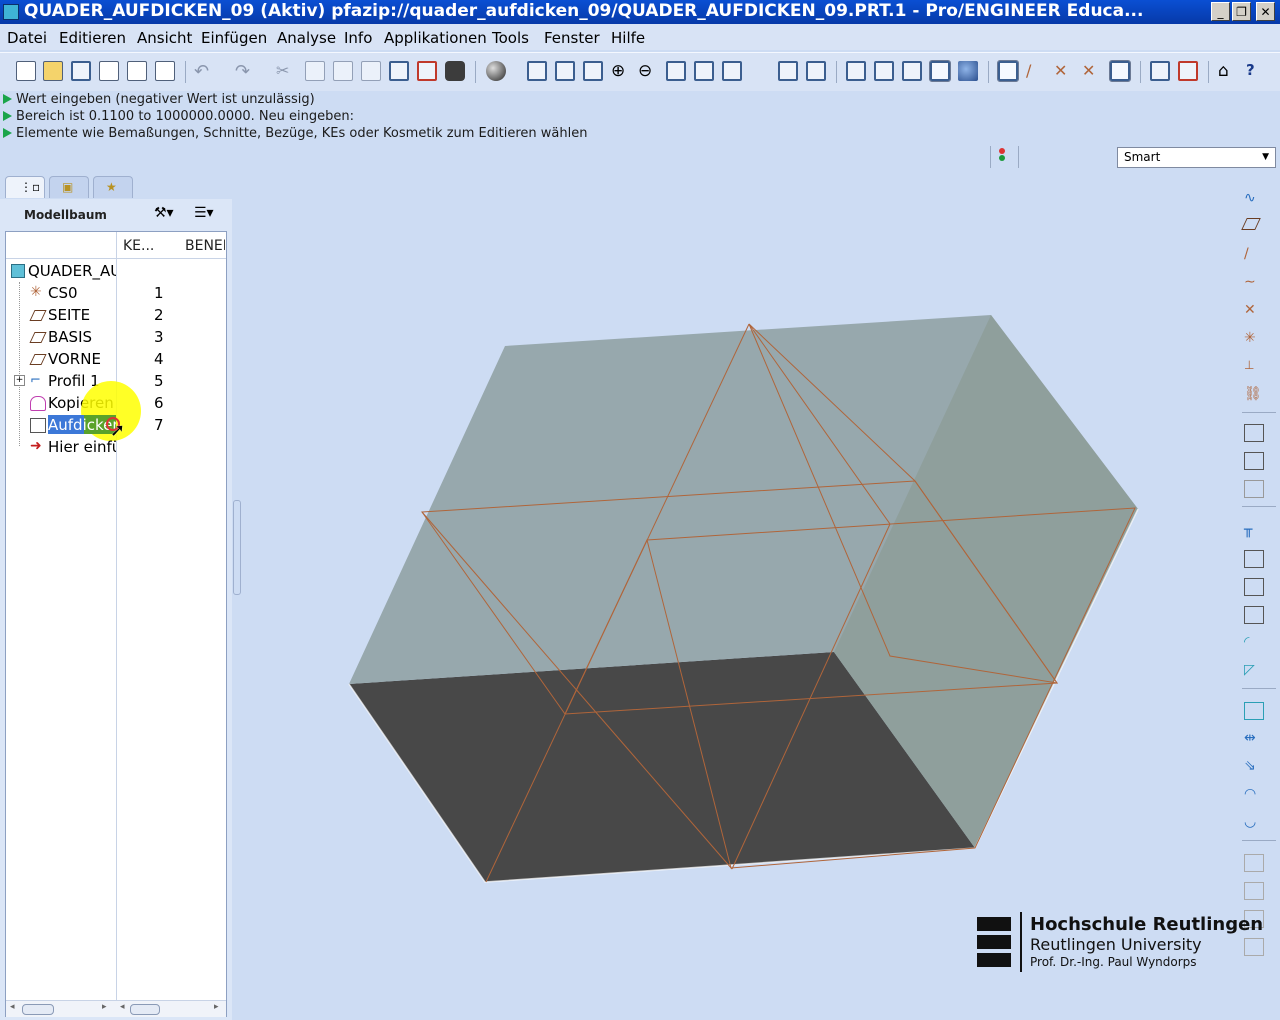  Describe the element at coordinates (315, 71) in the screenshot. I see `copy-icon` at that location.